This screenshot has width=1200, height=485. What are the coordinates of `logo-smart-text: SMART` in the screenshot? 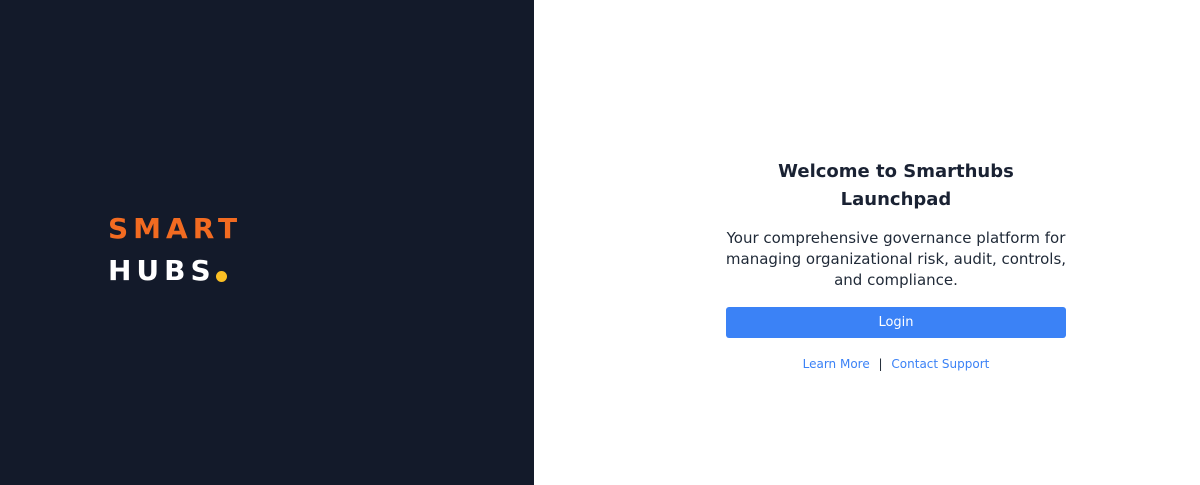 It's located at (175, 228).